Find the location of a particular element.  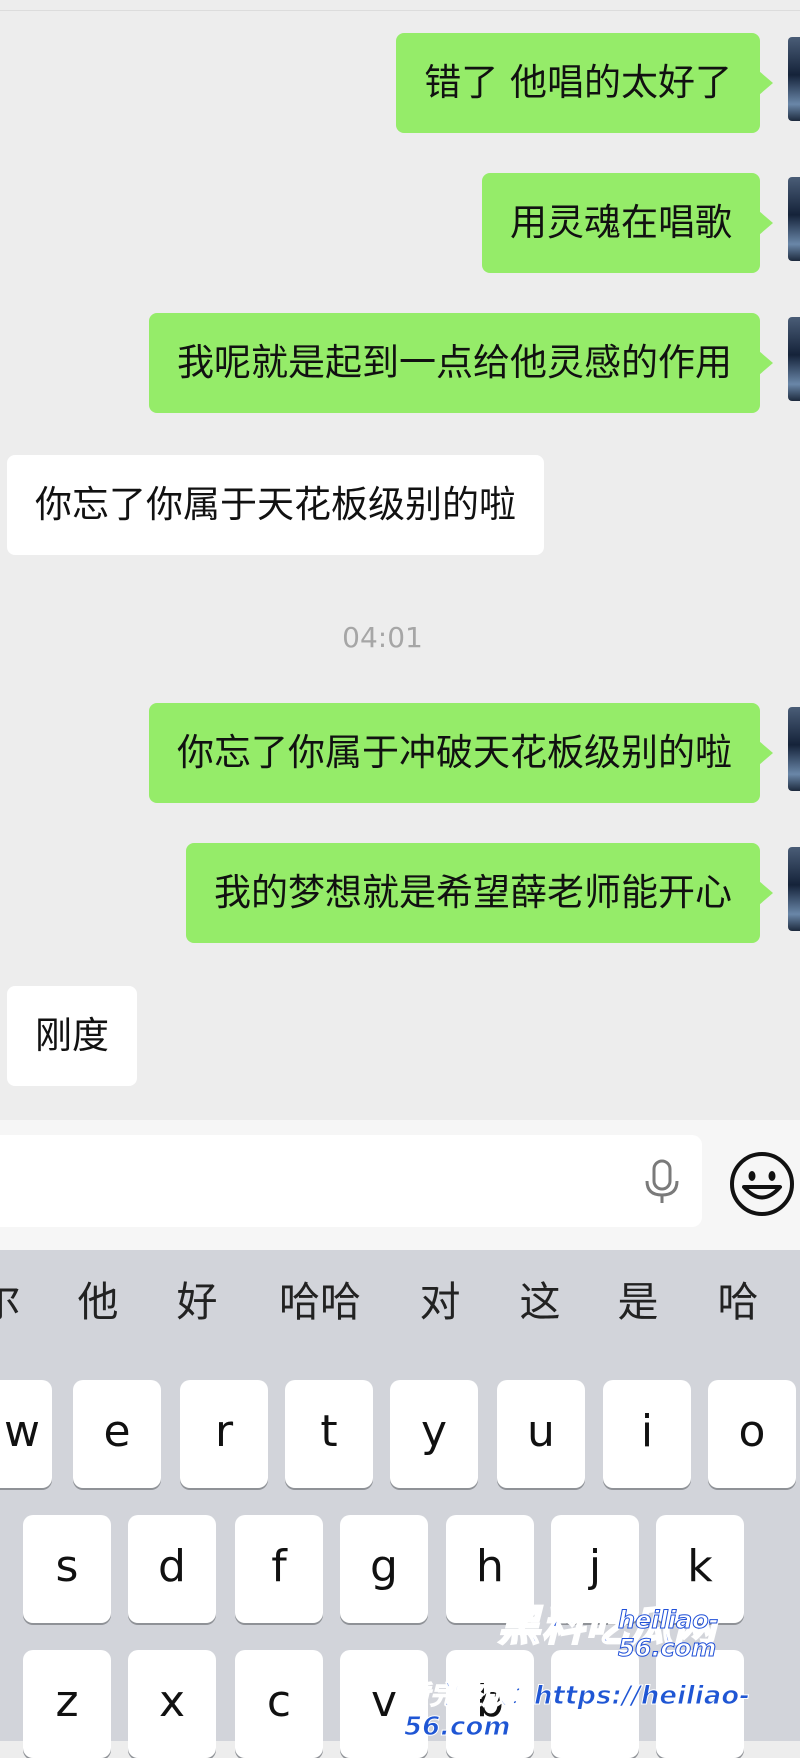

key-y: y is located at coordinates (434, 1434).